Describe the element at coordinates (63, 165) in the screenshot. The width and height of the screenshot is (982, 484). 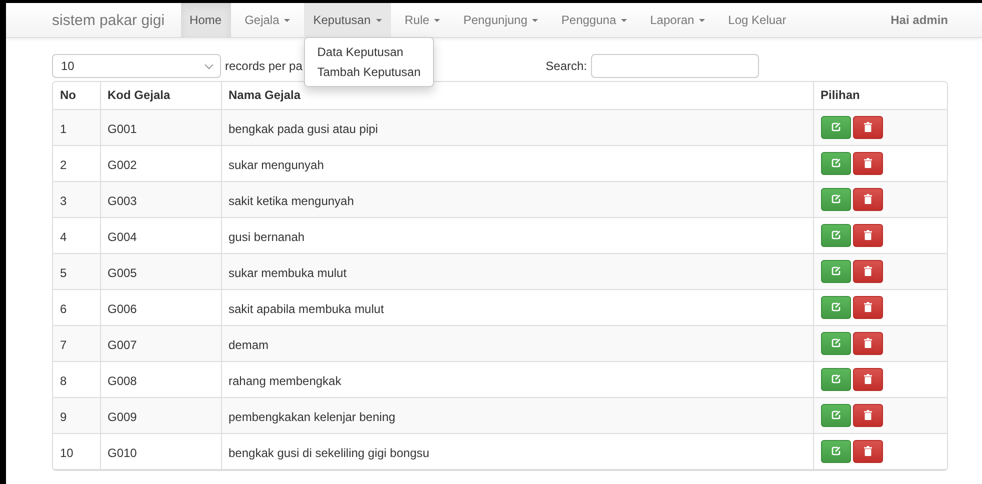
I see `table-cell: 2` at that location.